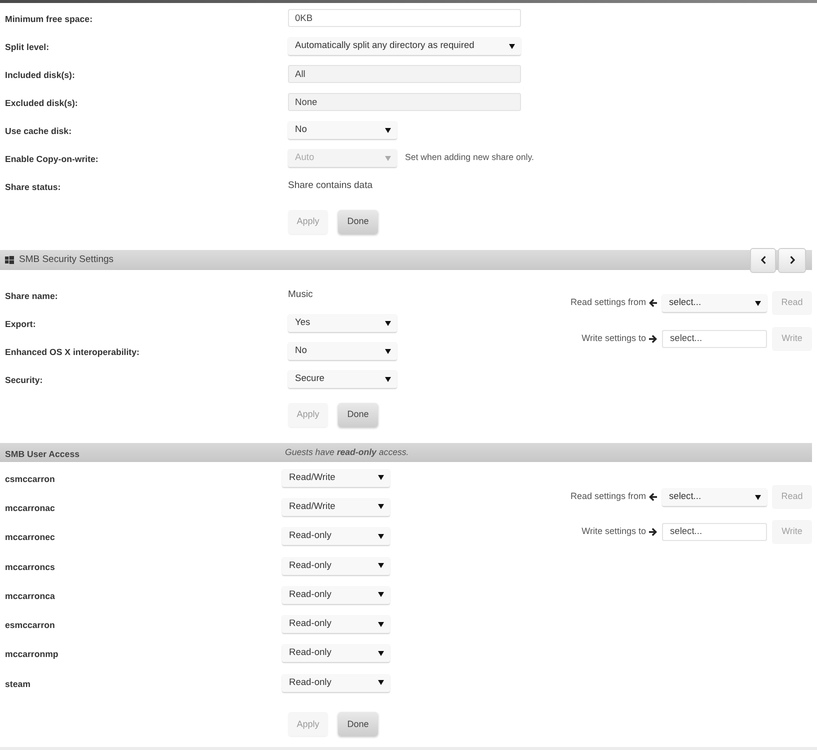  Describe the element at coordinates (404, 46) in the screenshot. I see `dropdown-select: Automatically split any directory as required` at that location.